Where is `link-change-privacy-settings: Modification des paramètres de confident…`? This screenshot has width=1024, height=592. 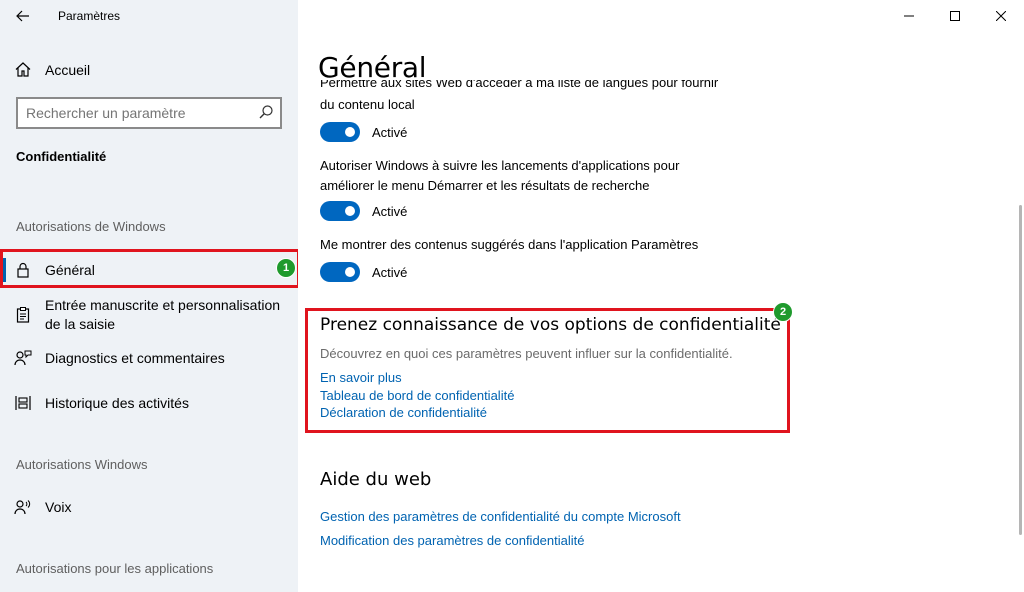 link-change-privacy-settings: Modification des paramètres de confident… is located at coordinates (452, 540).